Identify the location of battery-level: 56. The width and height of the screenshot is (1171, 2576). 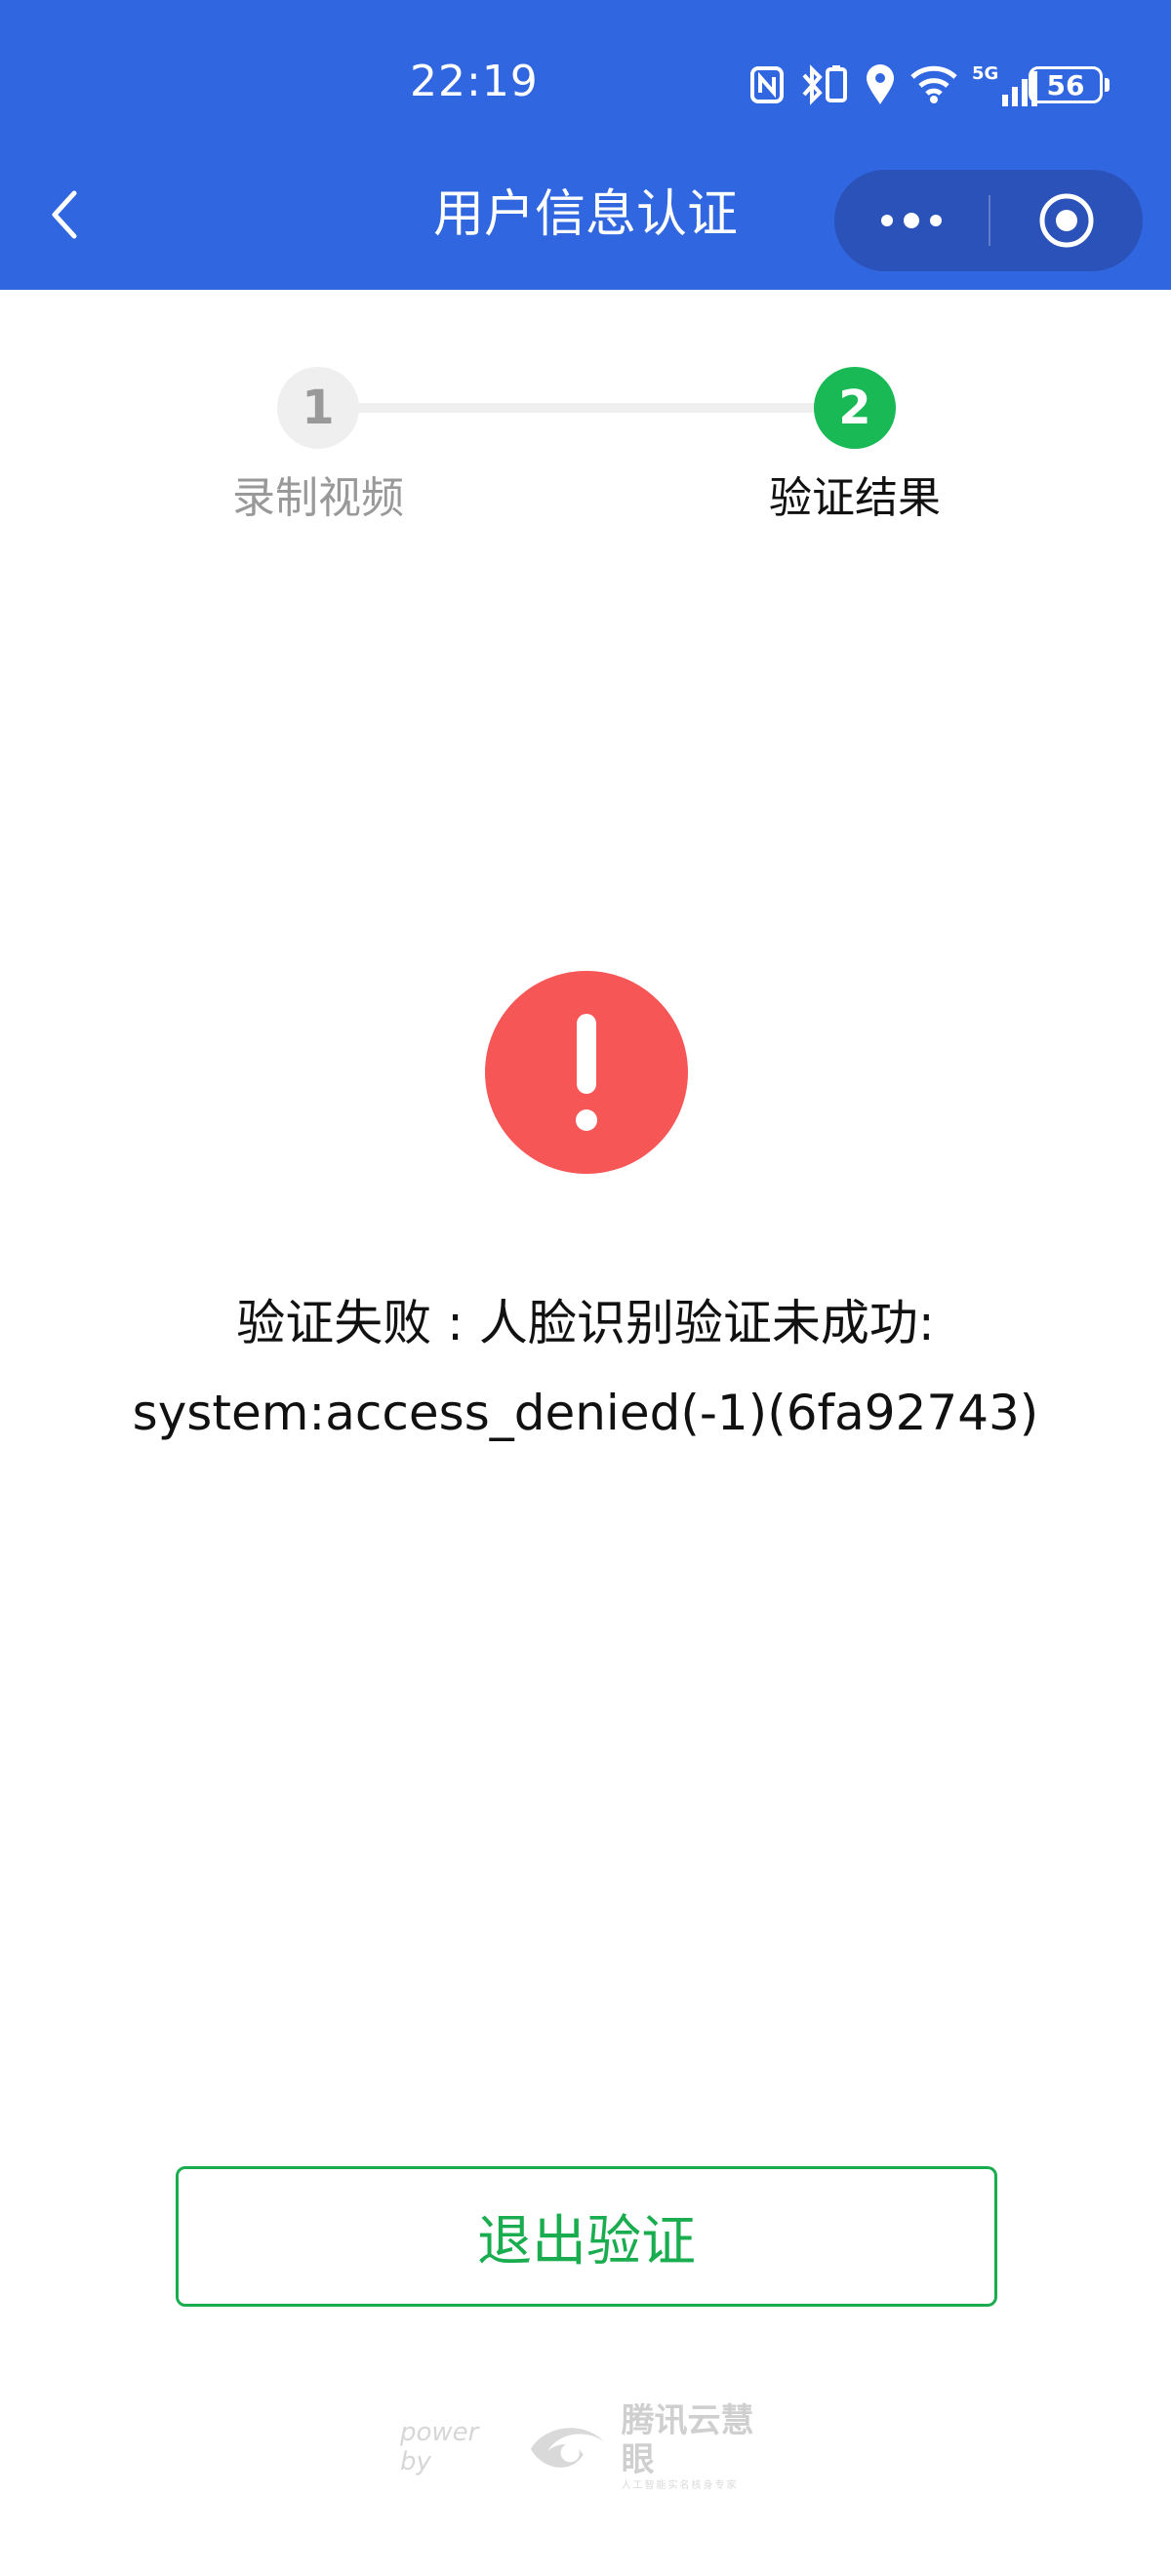
(1065, 84).